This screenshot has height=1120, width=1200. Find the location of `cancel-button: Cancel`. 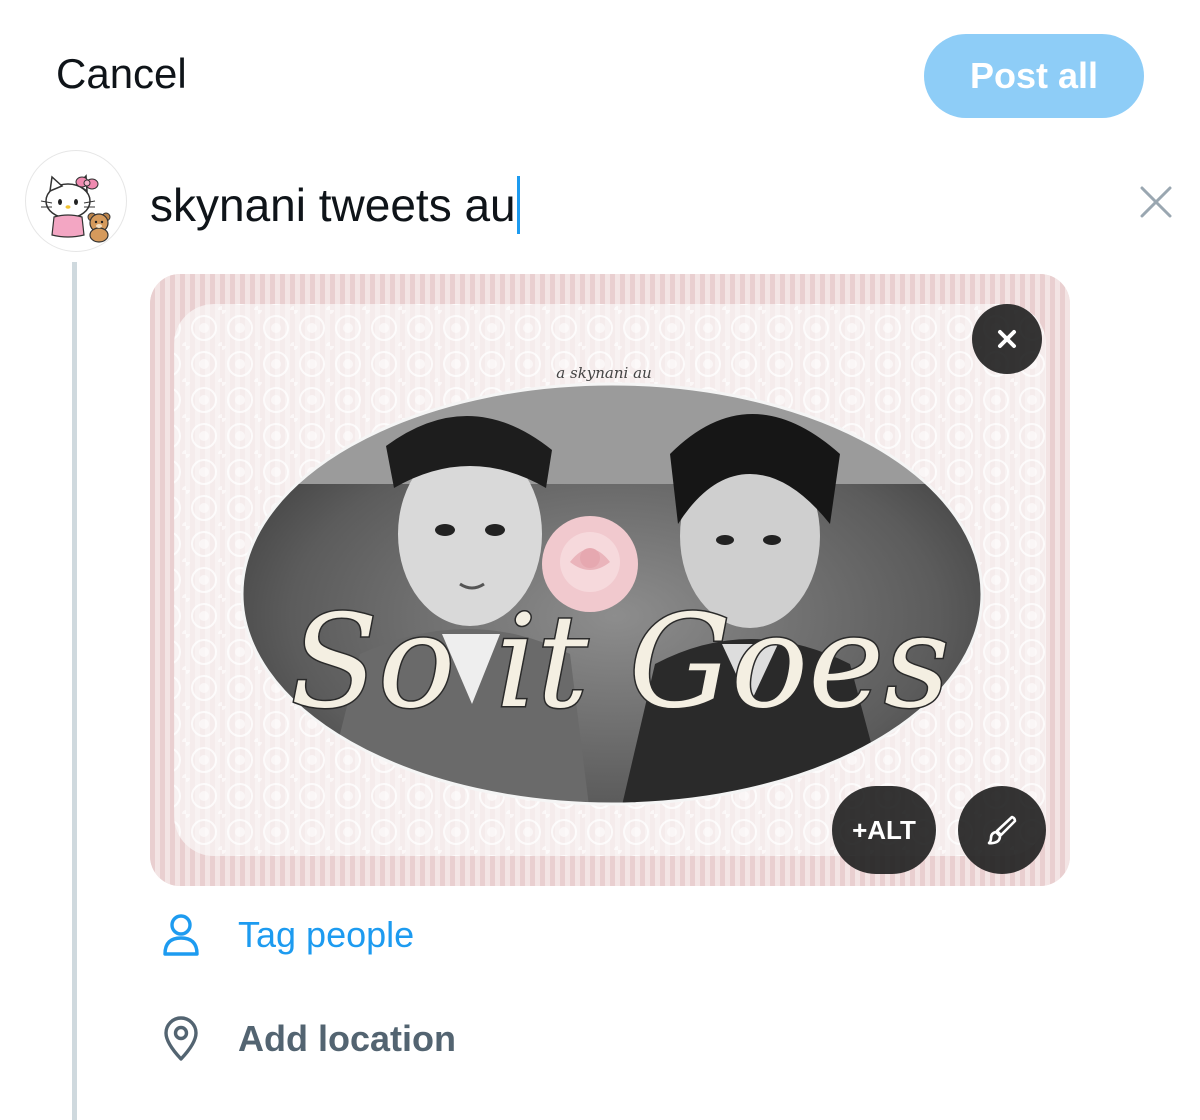

cancel-button: Cancel is located at coordinates (121, 74).